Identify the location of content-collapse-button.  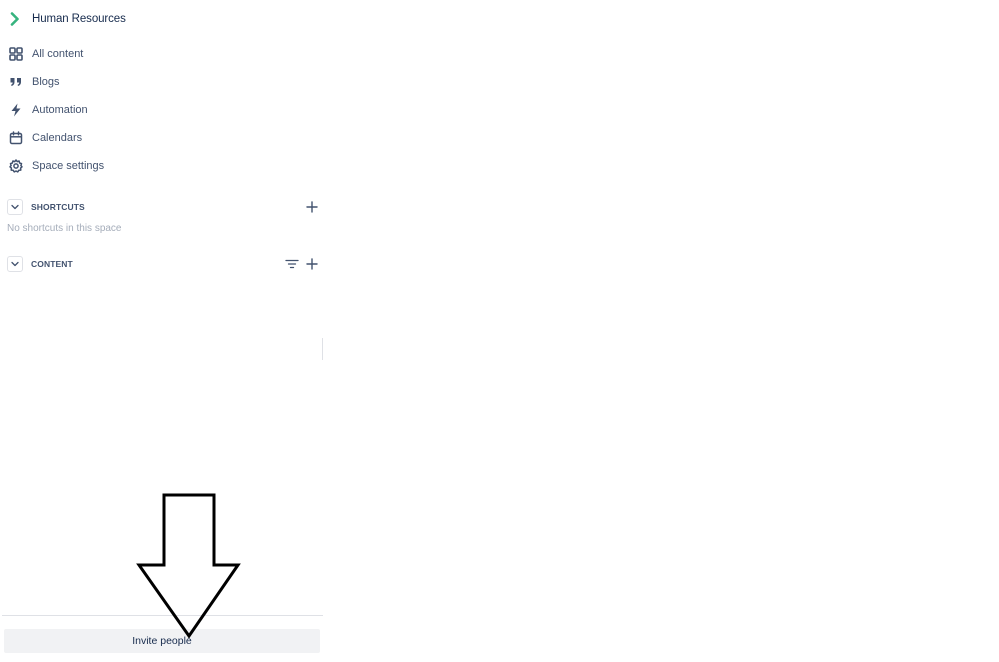
(15, 264).